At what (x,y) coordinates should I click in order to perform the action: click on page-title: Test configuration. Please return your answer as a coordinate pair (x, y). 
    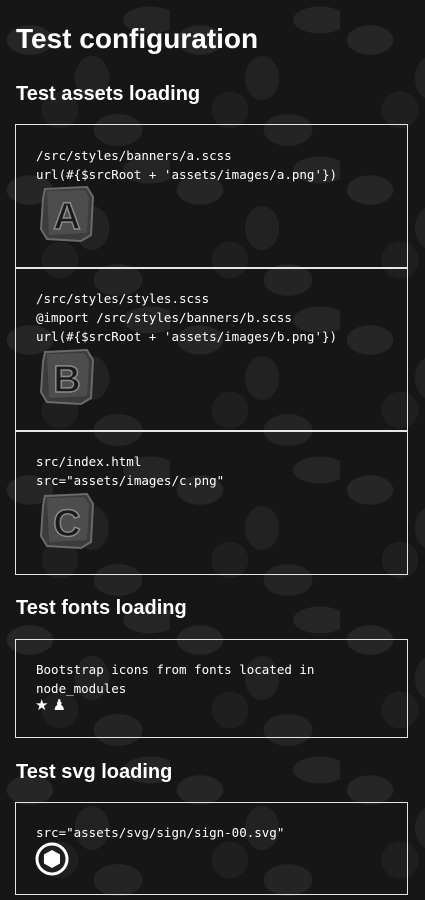
    Looking at the image, I should click on (137, 38).